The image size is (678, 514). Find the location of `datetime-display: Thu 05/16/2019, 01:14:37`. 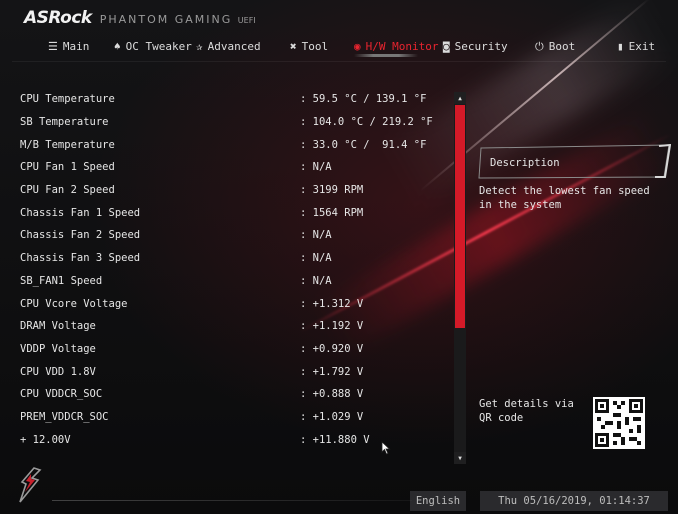

datetime-display: Thu 05/16/2019, 01:14:37 is located at coordinates (574, 501).